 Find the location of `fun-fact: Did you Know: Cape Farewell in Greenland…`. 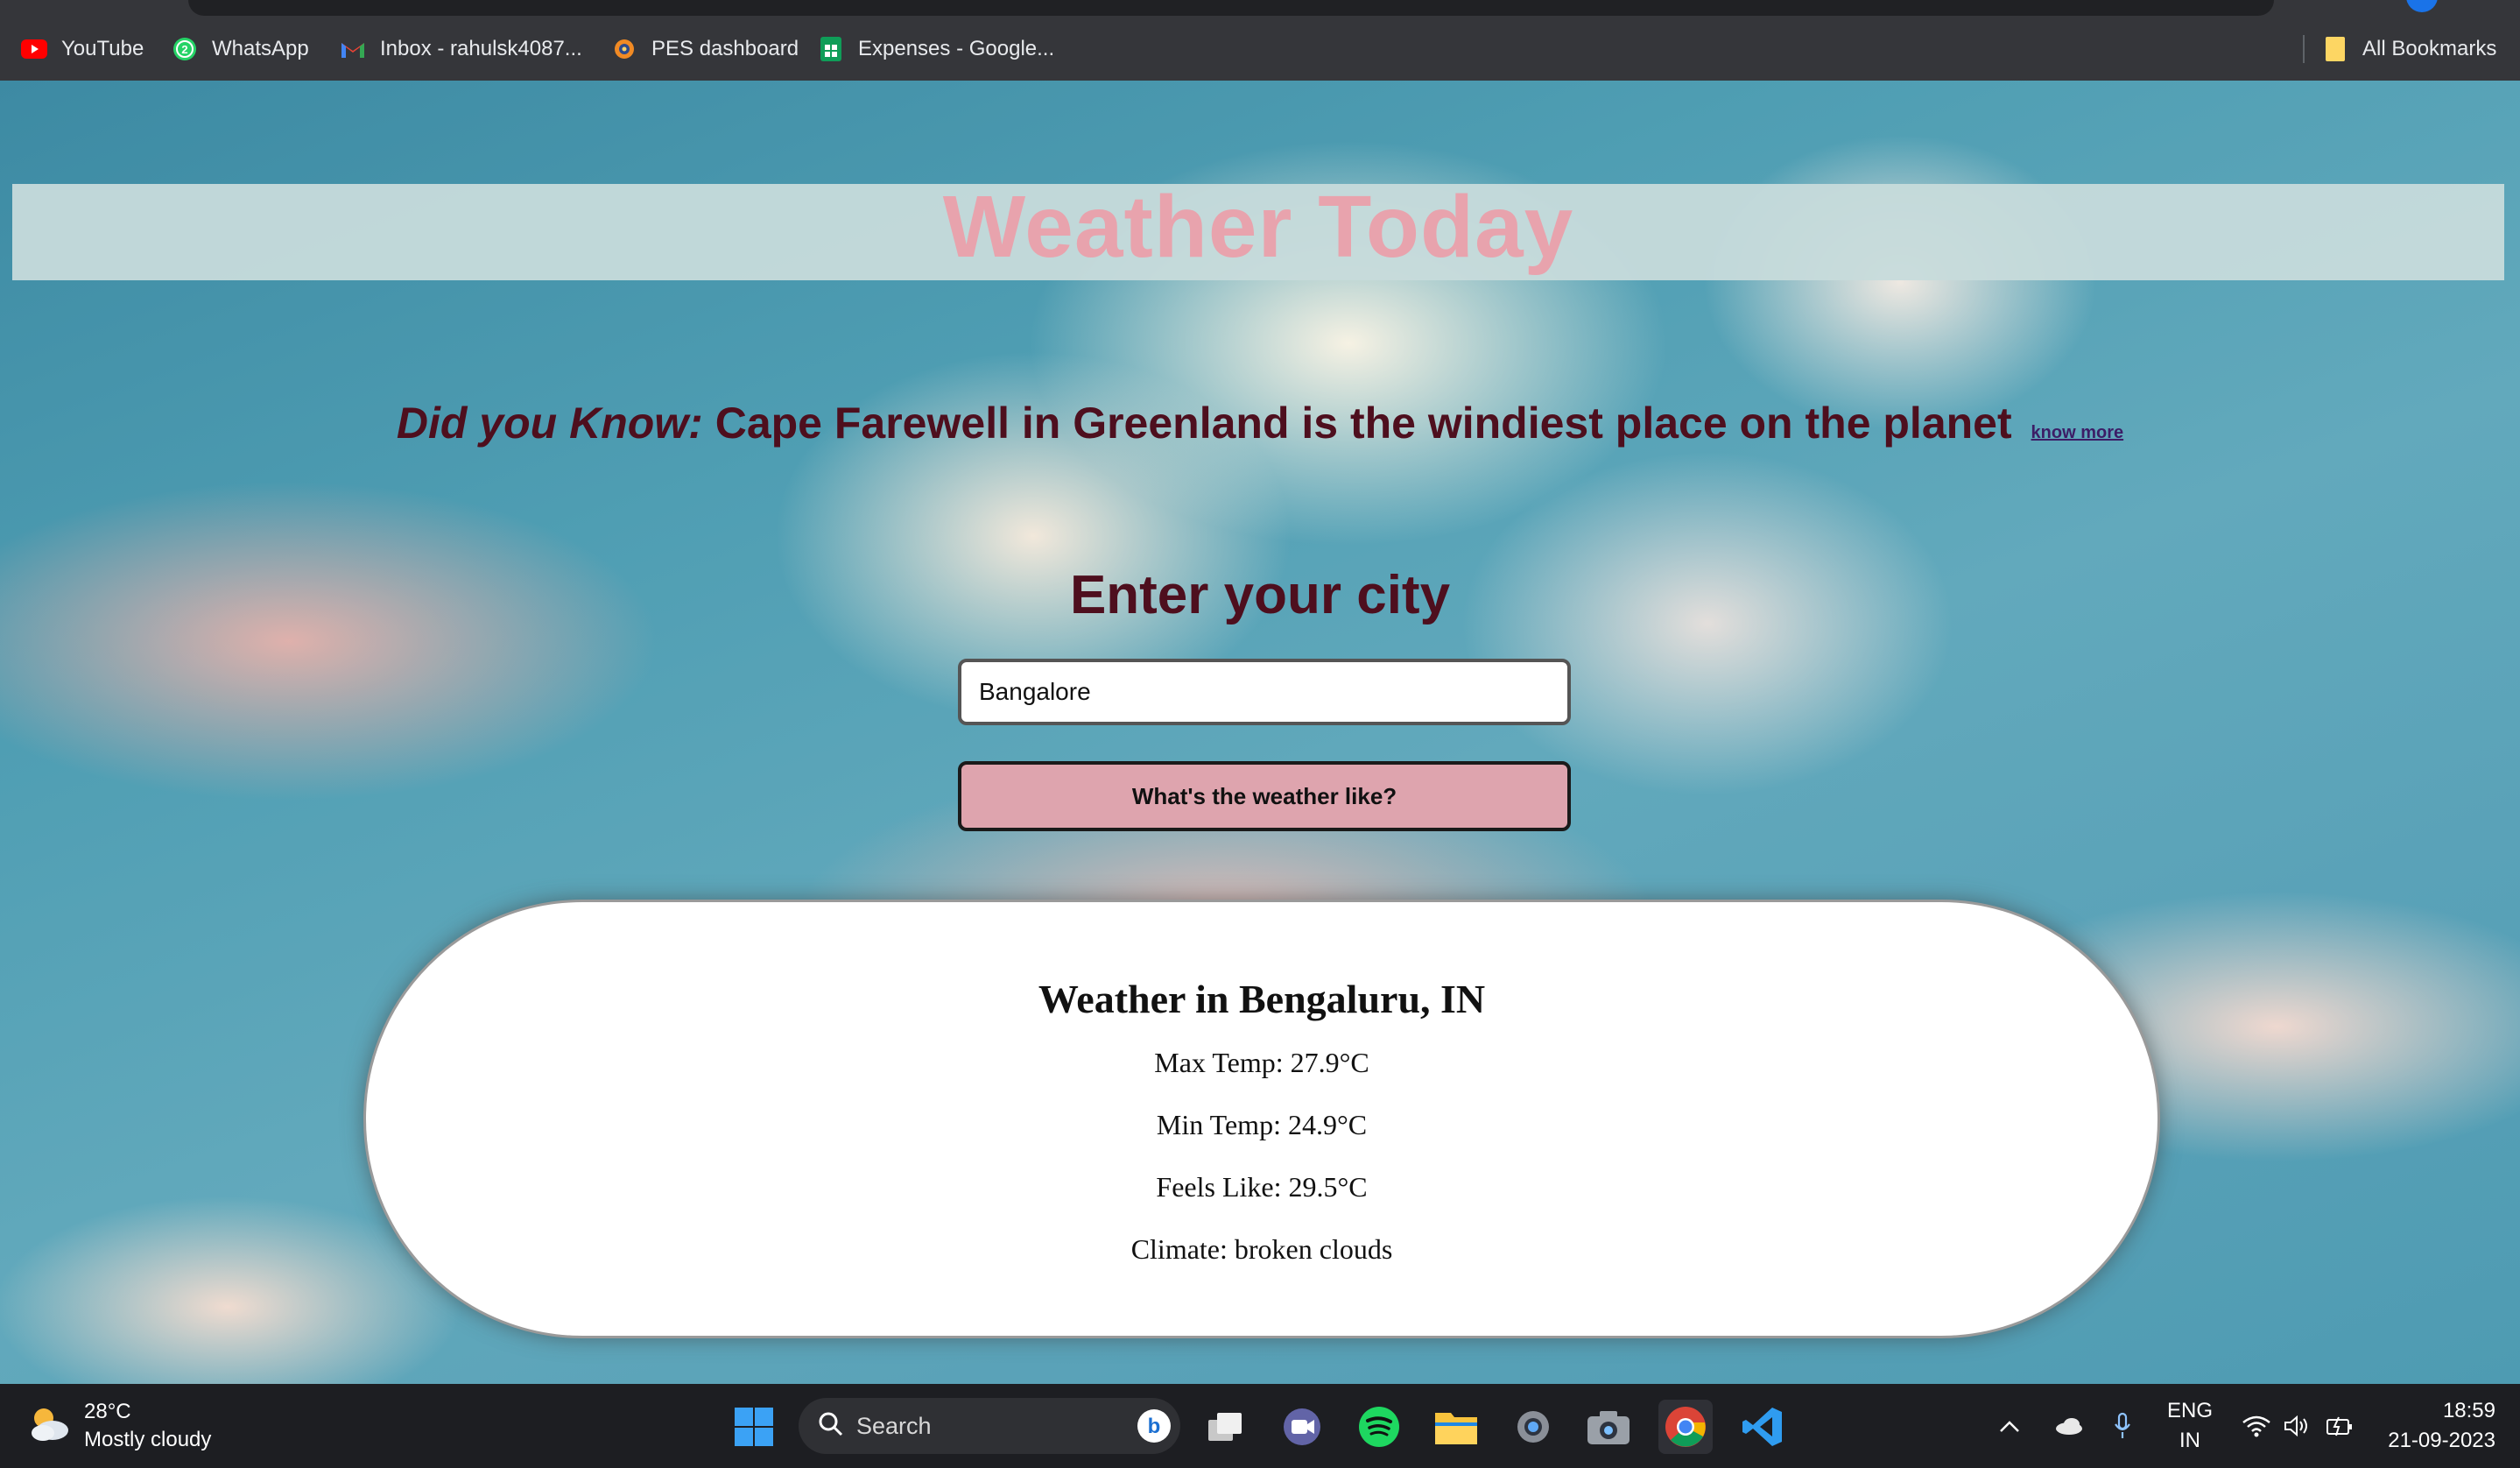

fun-fact: Did you Know: Cape Farewell in Greenland… is located at coordinates (1260, 423).